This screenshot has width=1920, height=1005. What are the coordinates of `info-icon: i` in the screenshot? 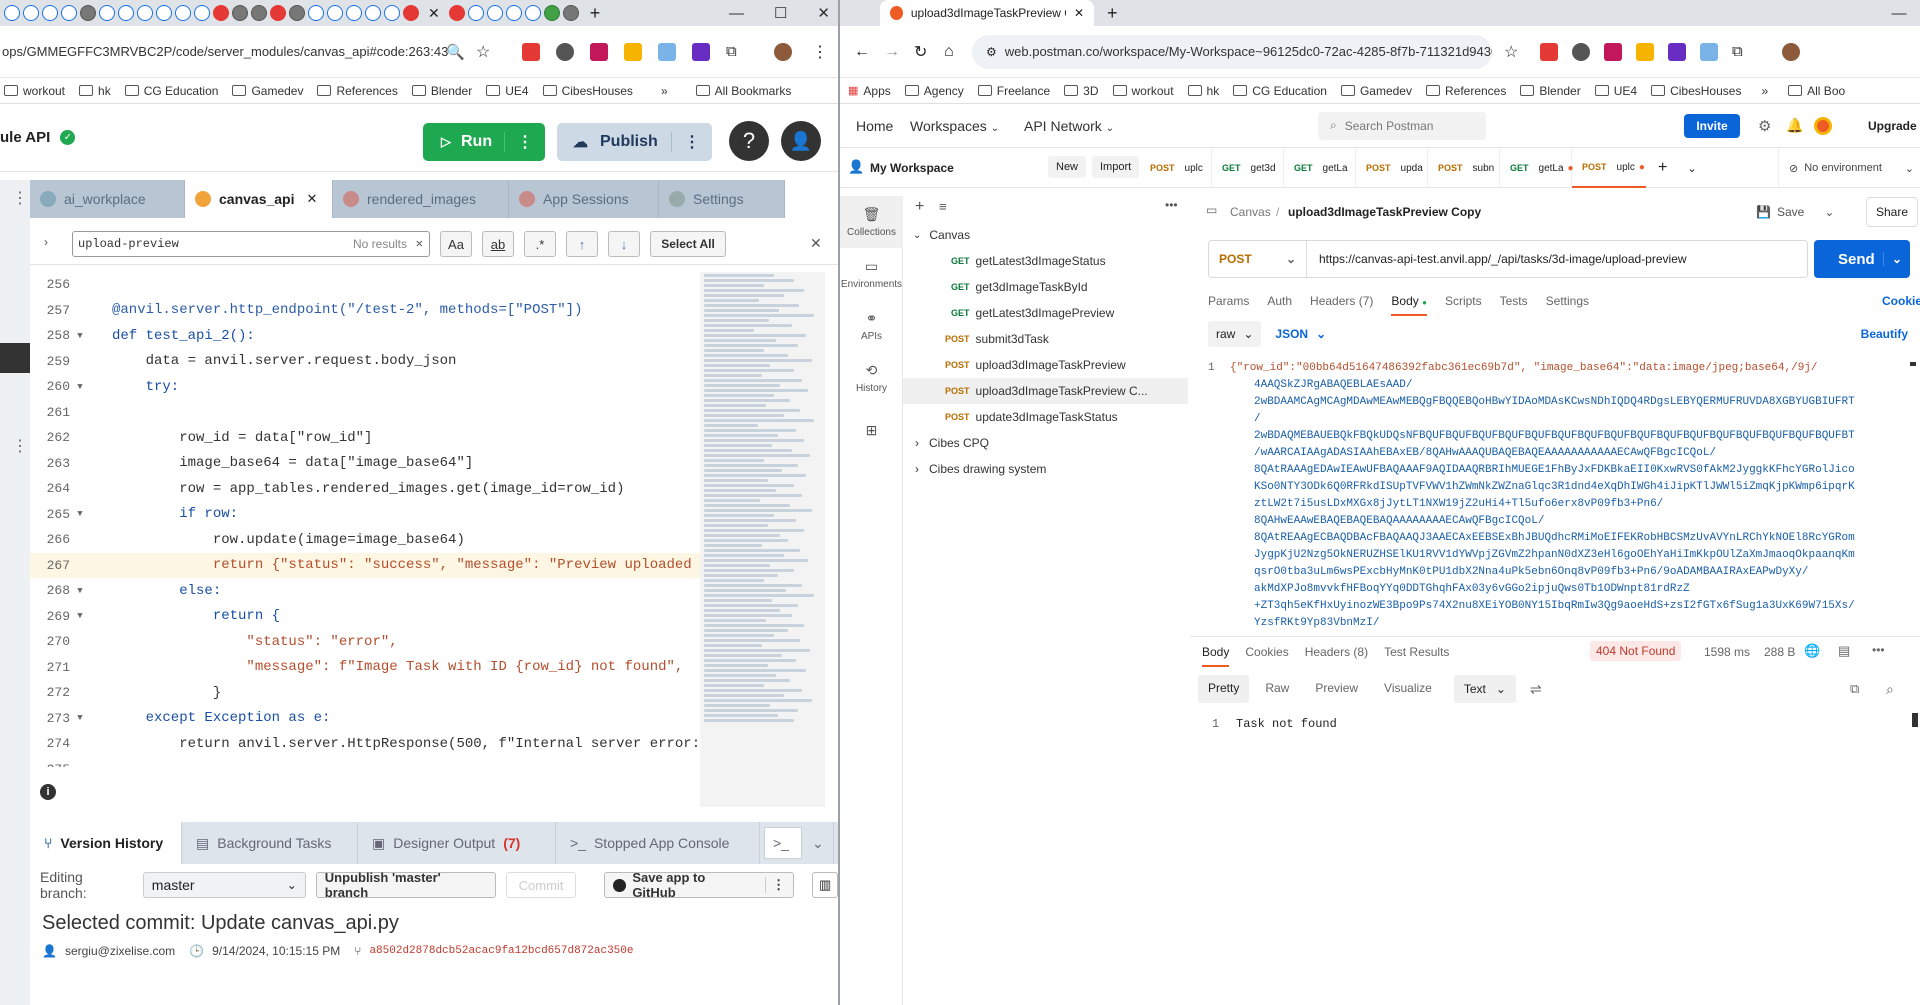 It's located at (48, 792).